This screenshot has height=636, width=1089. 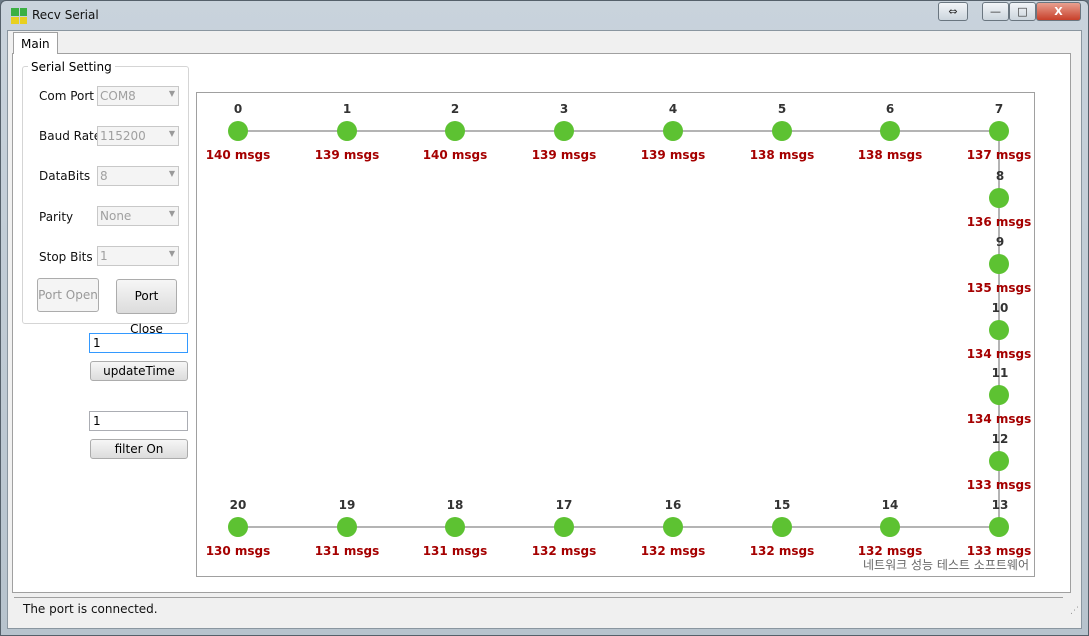 What do you see at coordinates (19, 16) in the screenshot?
I see `app-icon` at bounding box center [19, 16].